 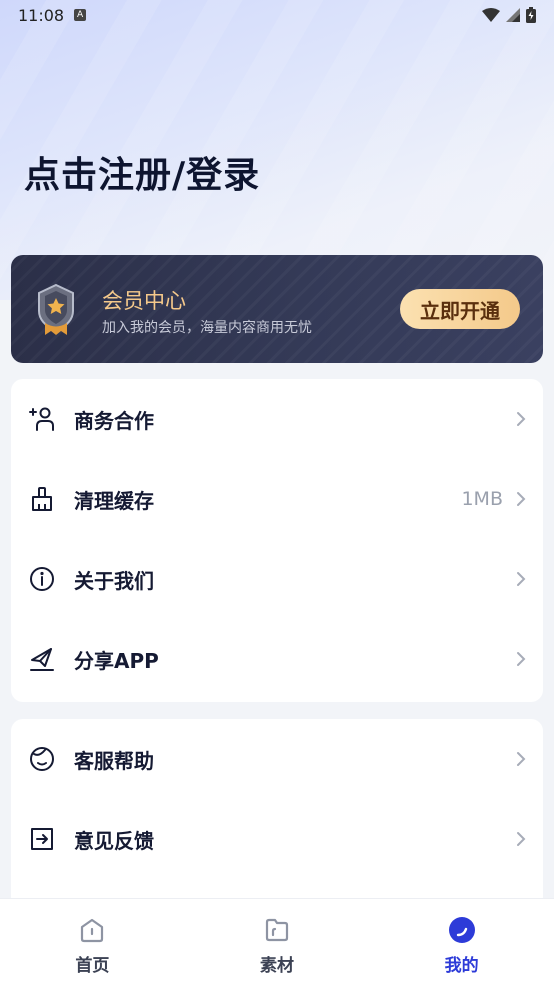 I want to click on signal-icon, so click(x=513, y=15).